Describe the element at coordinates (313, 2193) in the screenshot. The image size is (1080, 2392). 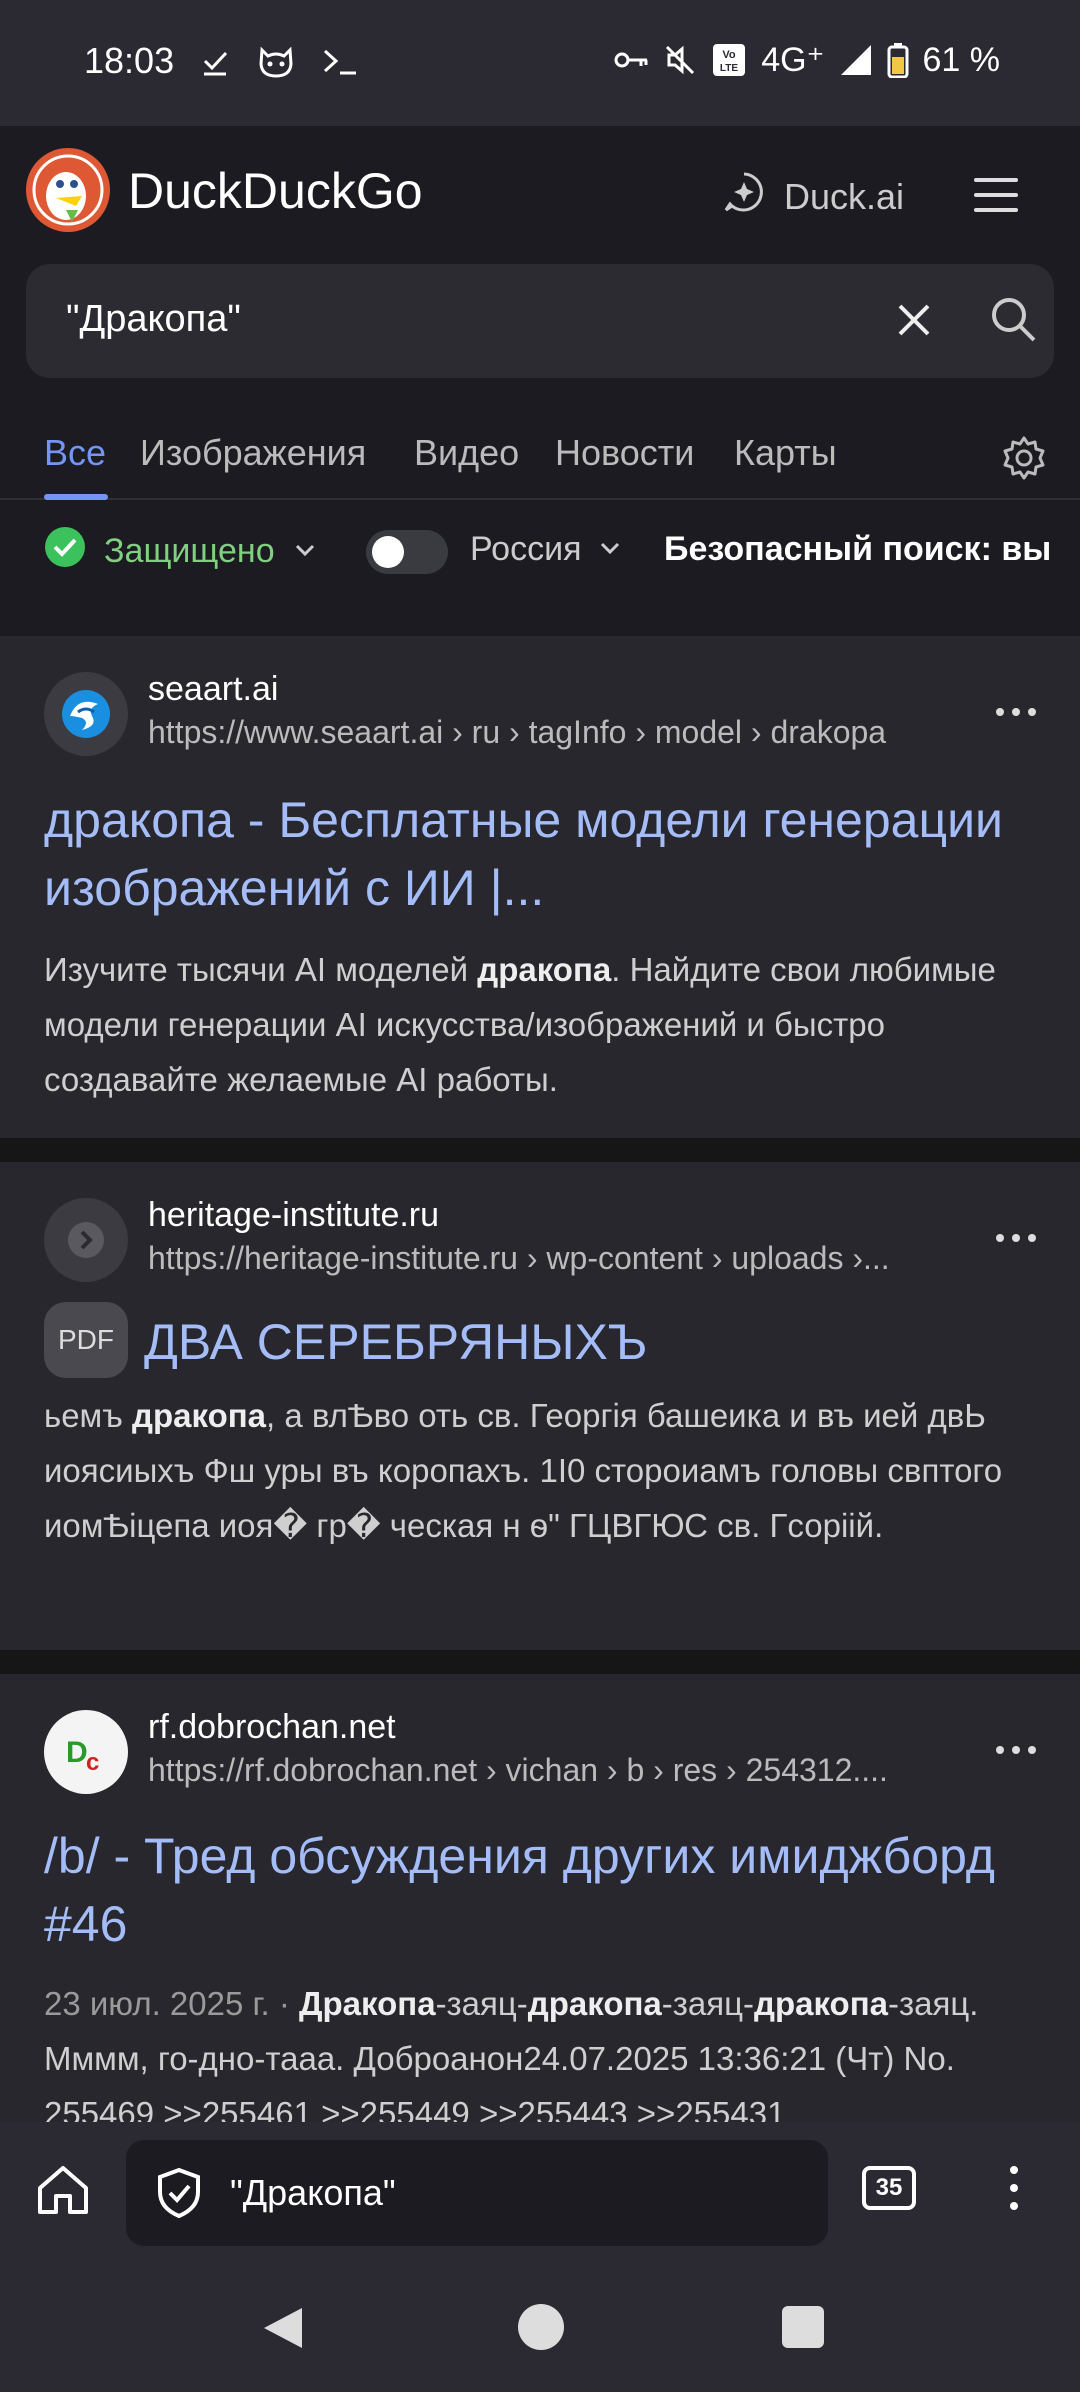
I see `address-text: "Дракопа"` at that location.